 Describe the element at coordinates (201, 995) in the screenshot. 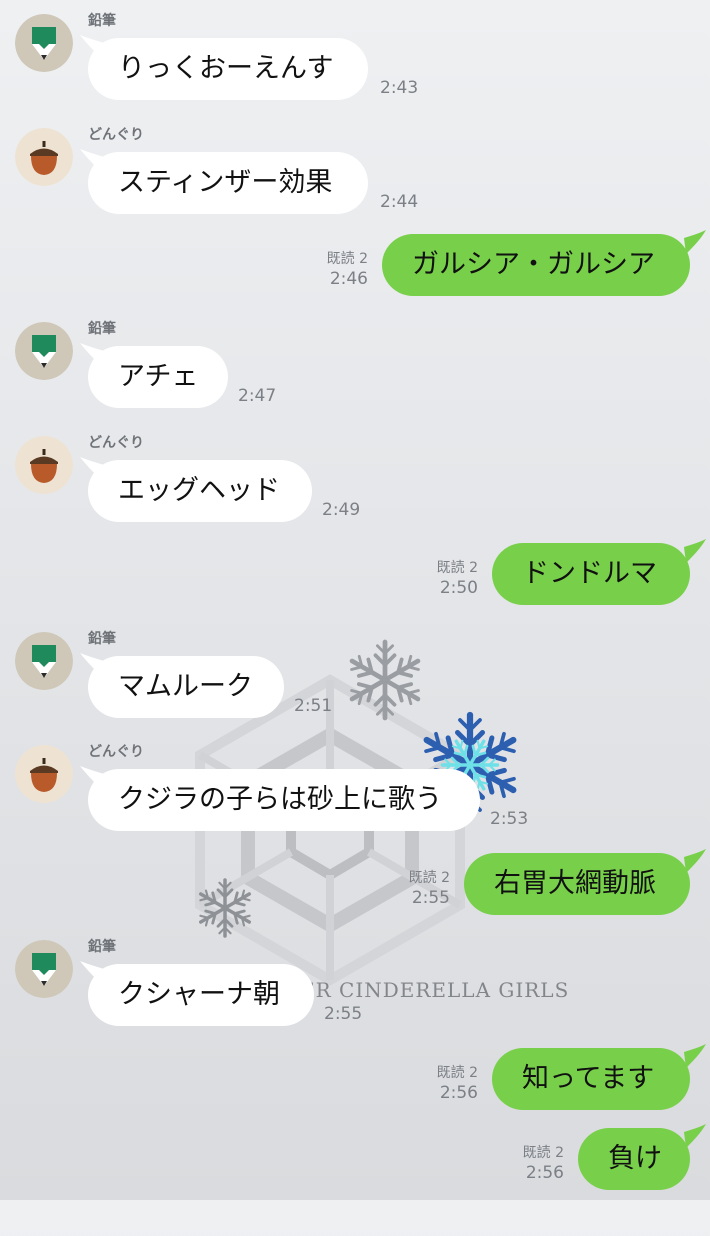

I see `message-bubble: クシャーナ朝` at that location.